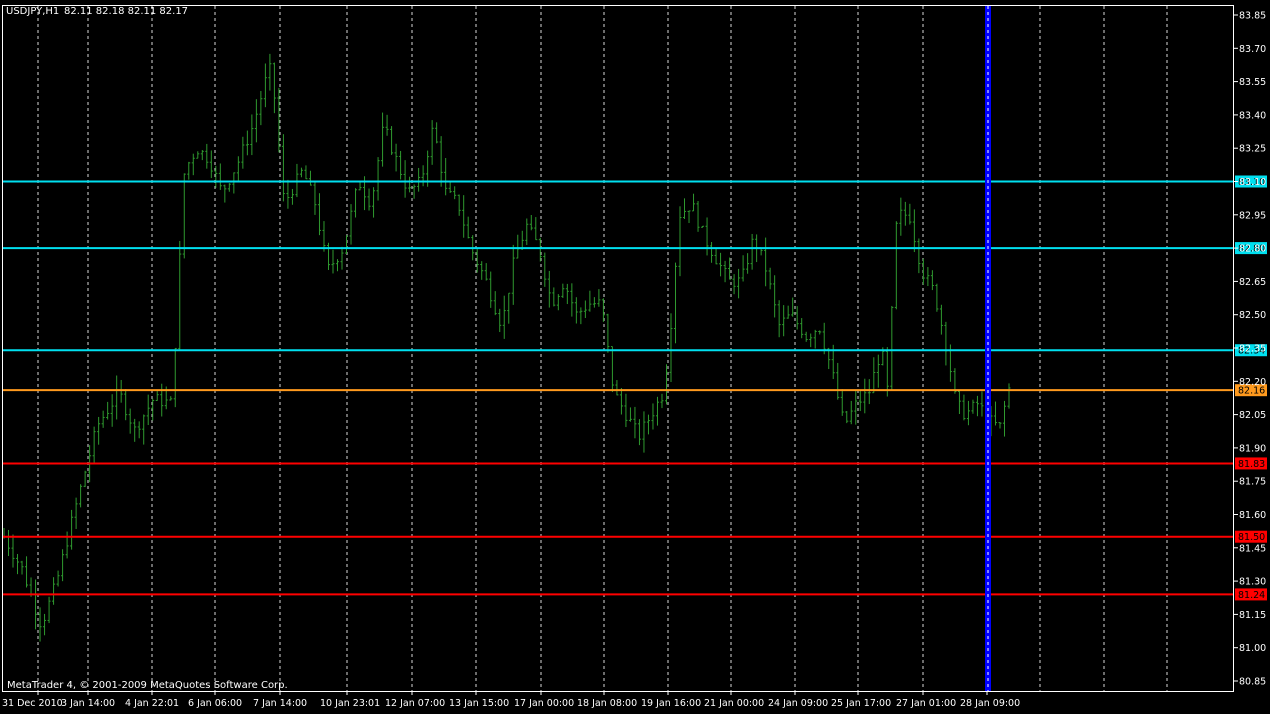 Image resolution: width=1270 pixels, height=714 pixels. What do you see at coordinates (1252, 682) in the screenshot?
I see `y-tick-label: 80.85` at bounding box center [1252, 682].